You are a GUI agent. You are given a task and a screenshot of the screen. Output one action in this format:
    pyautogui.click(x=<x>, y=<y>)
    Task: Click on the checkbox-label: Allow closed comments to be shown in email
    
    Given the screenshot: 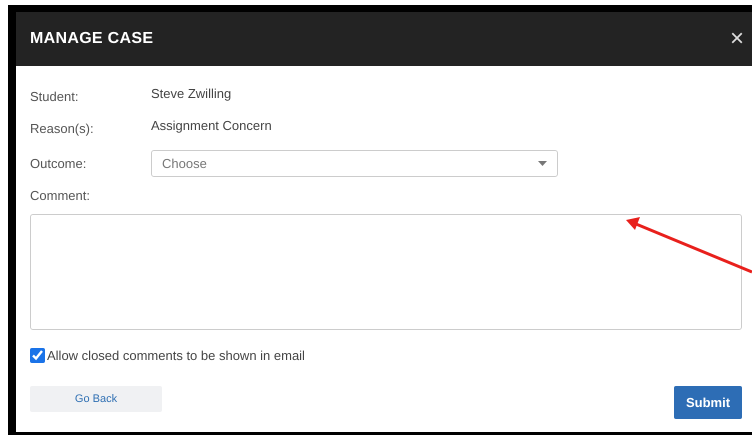 What is the action you would take?
    pyautogui.click(x=176, y=355)
    